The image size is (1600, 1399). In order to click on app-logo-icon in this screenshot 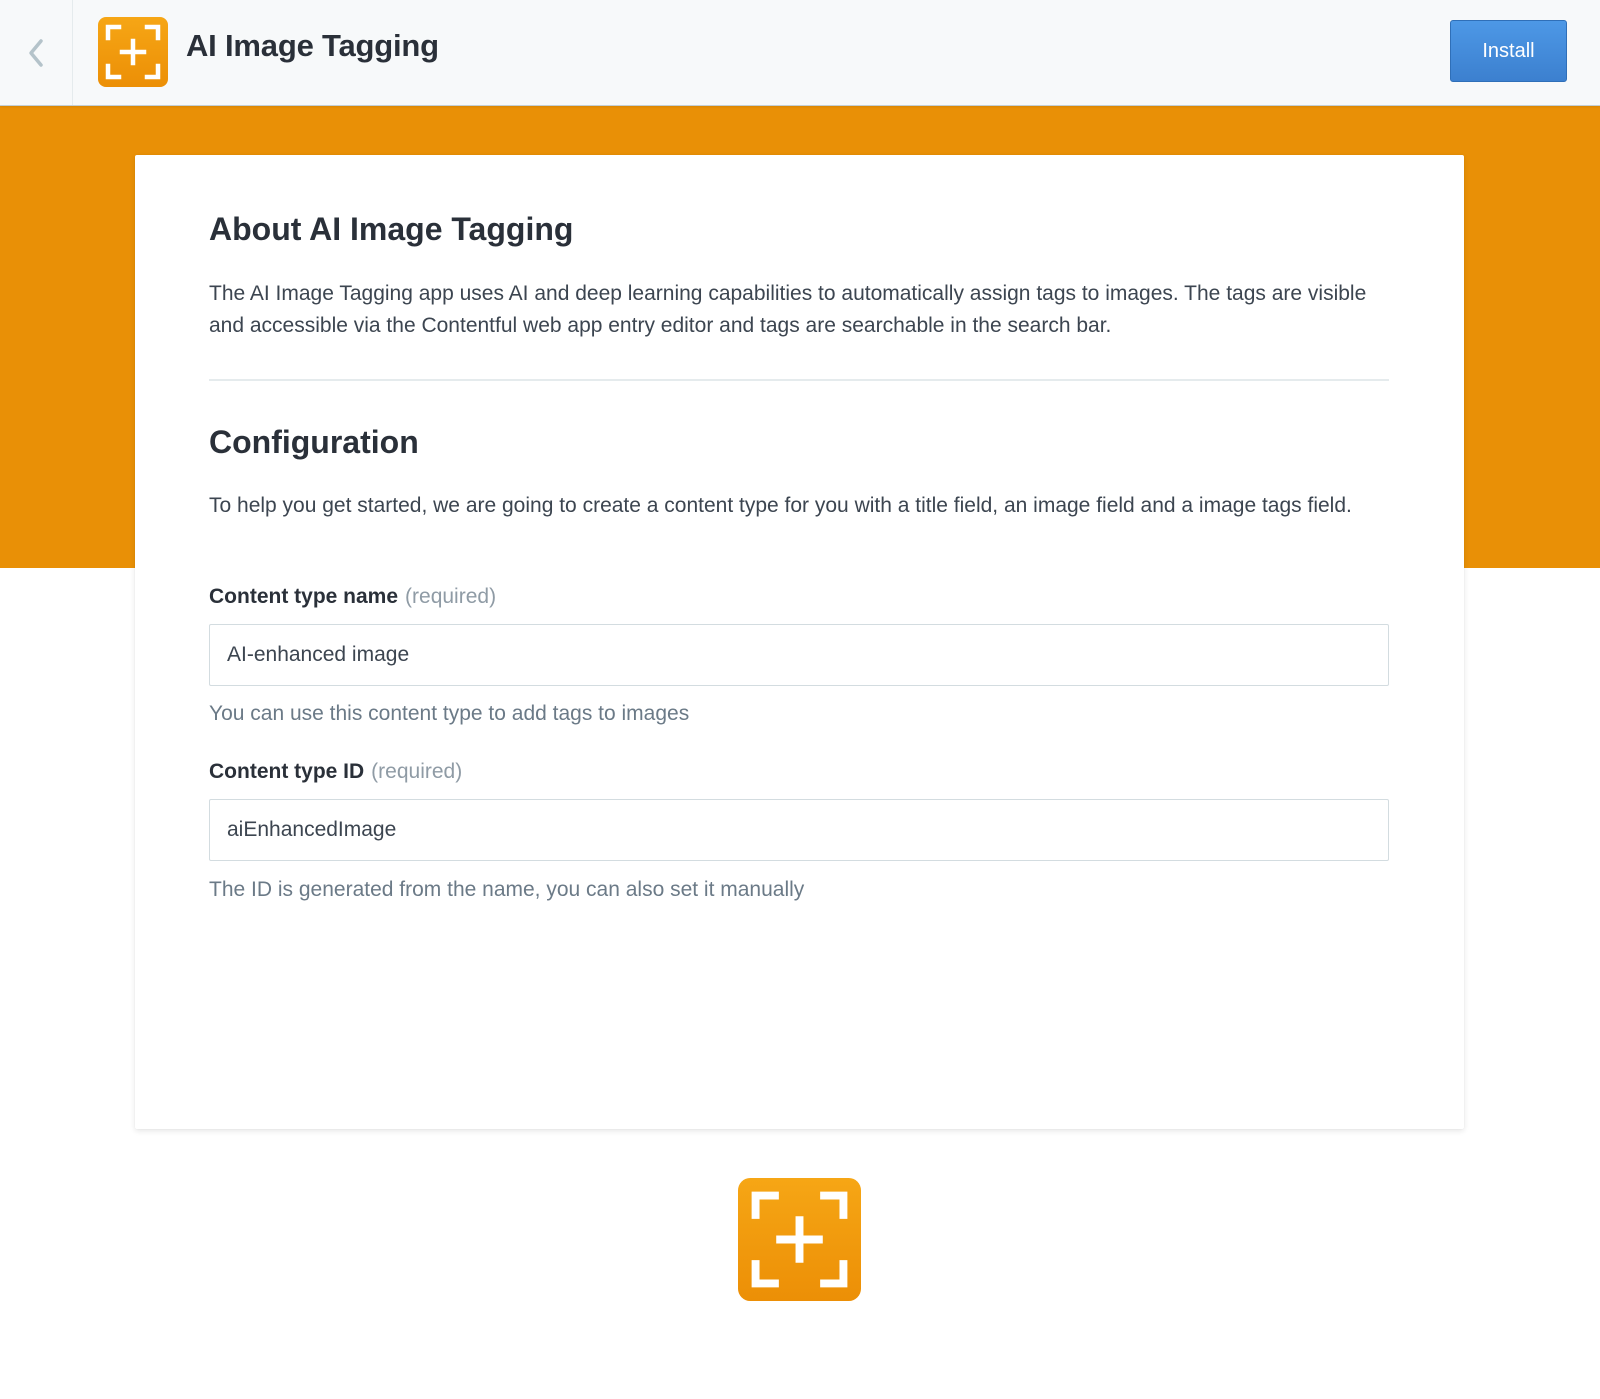, I will do `click(133, 52)`.